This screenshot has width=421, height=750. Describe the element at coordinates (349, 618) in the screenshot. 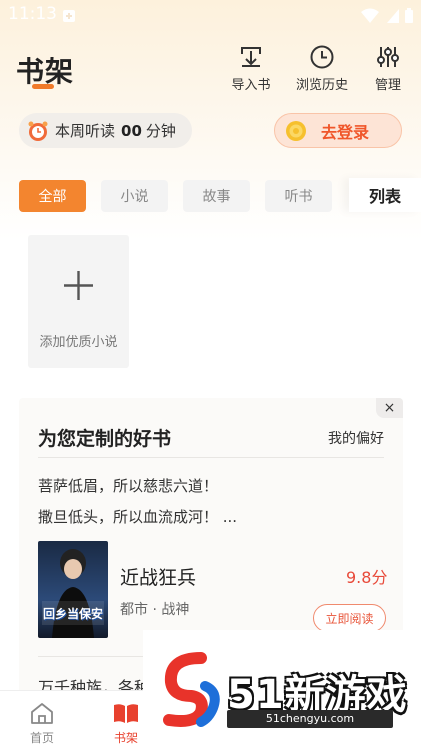

I see `read-now-button: 立即阅读` at that location.